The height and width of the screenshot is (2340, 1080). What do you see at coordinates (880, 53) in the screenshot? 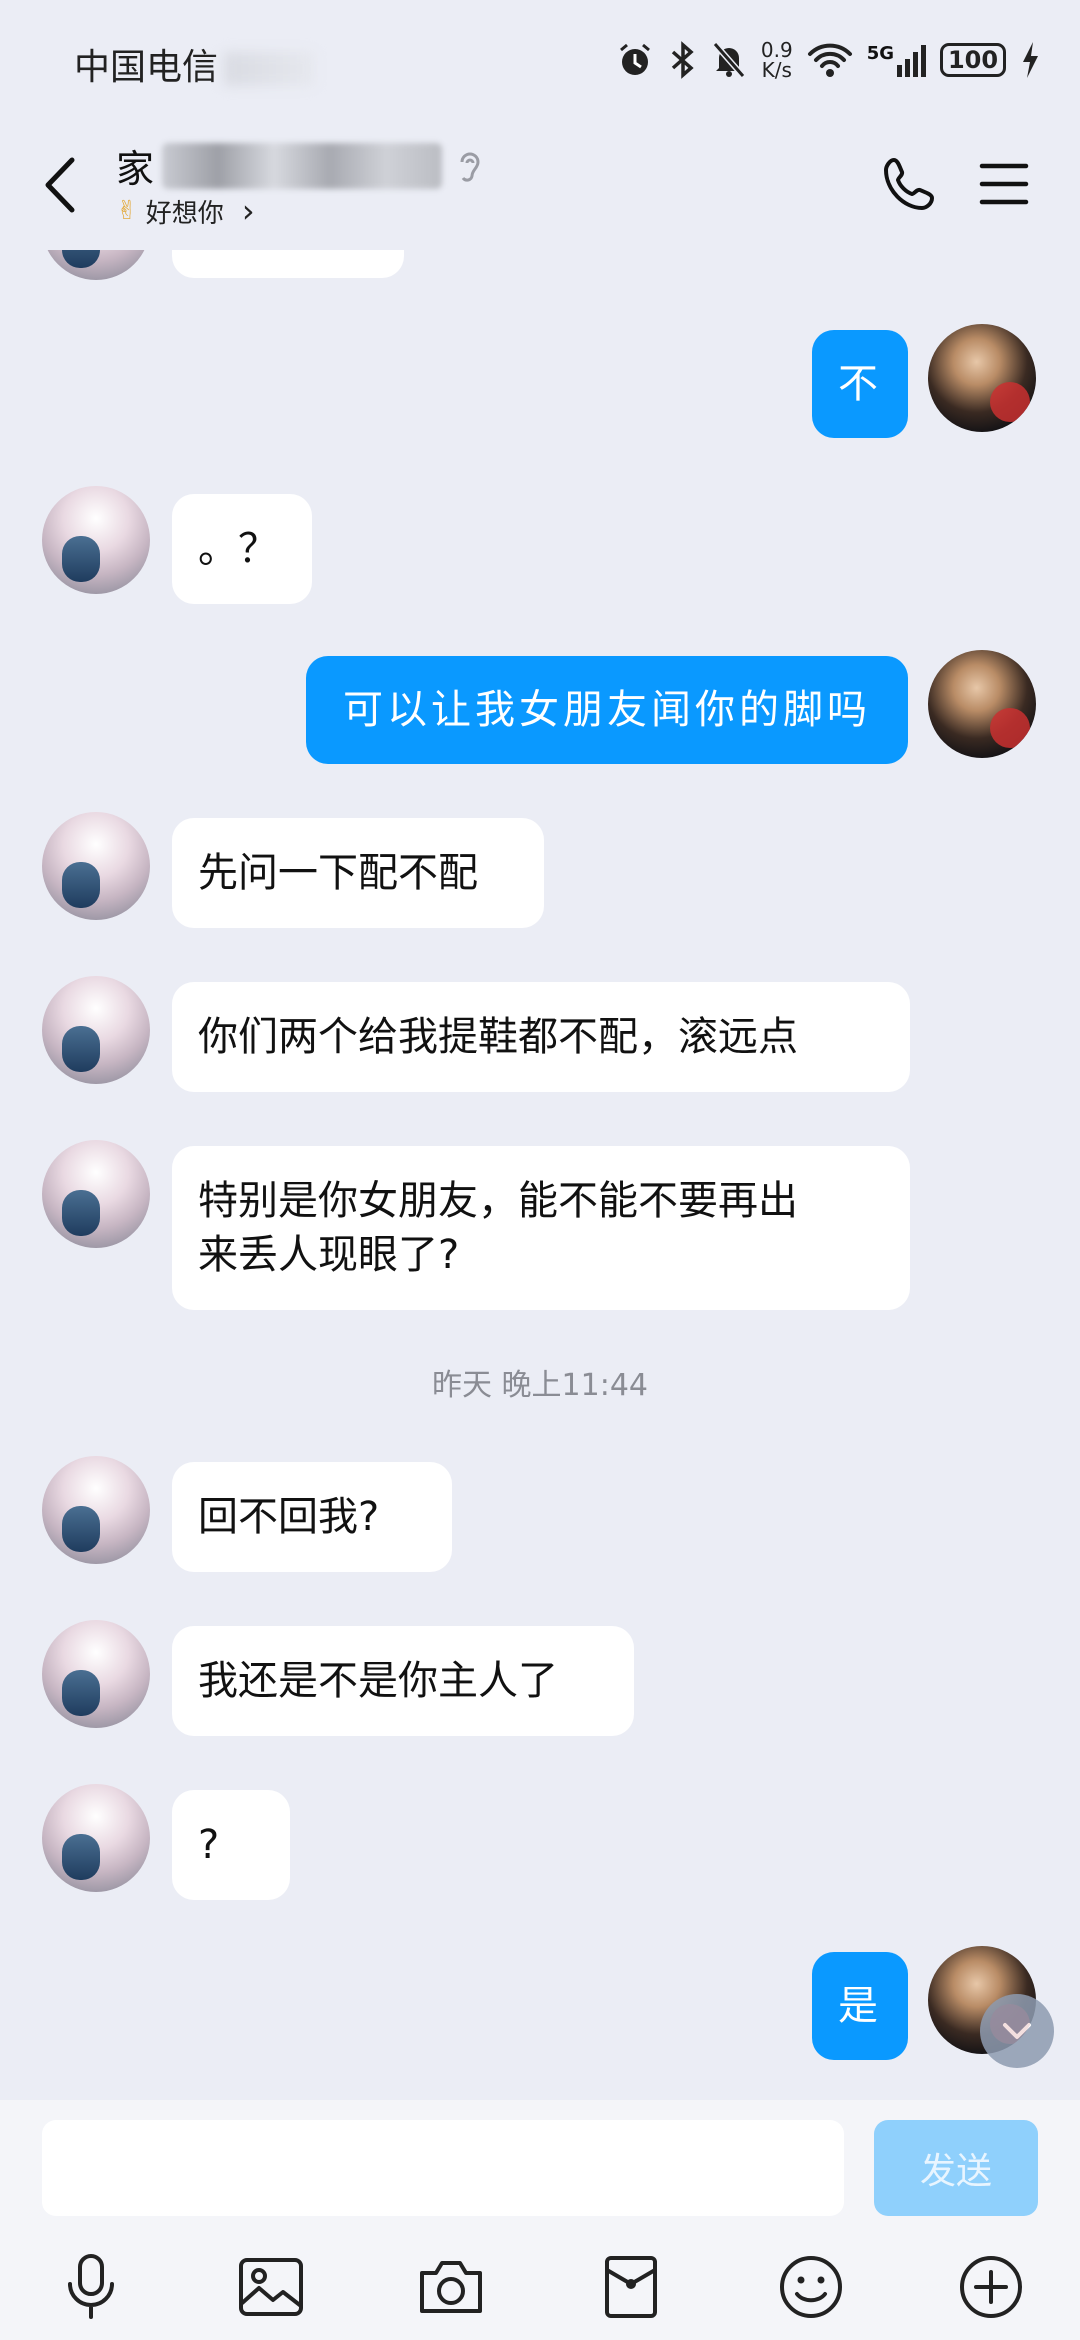
I see `network-type: 5G` at bounding box center [880, 53].